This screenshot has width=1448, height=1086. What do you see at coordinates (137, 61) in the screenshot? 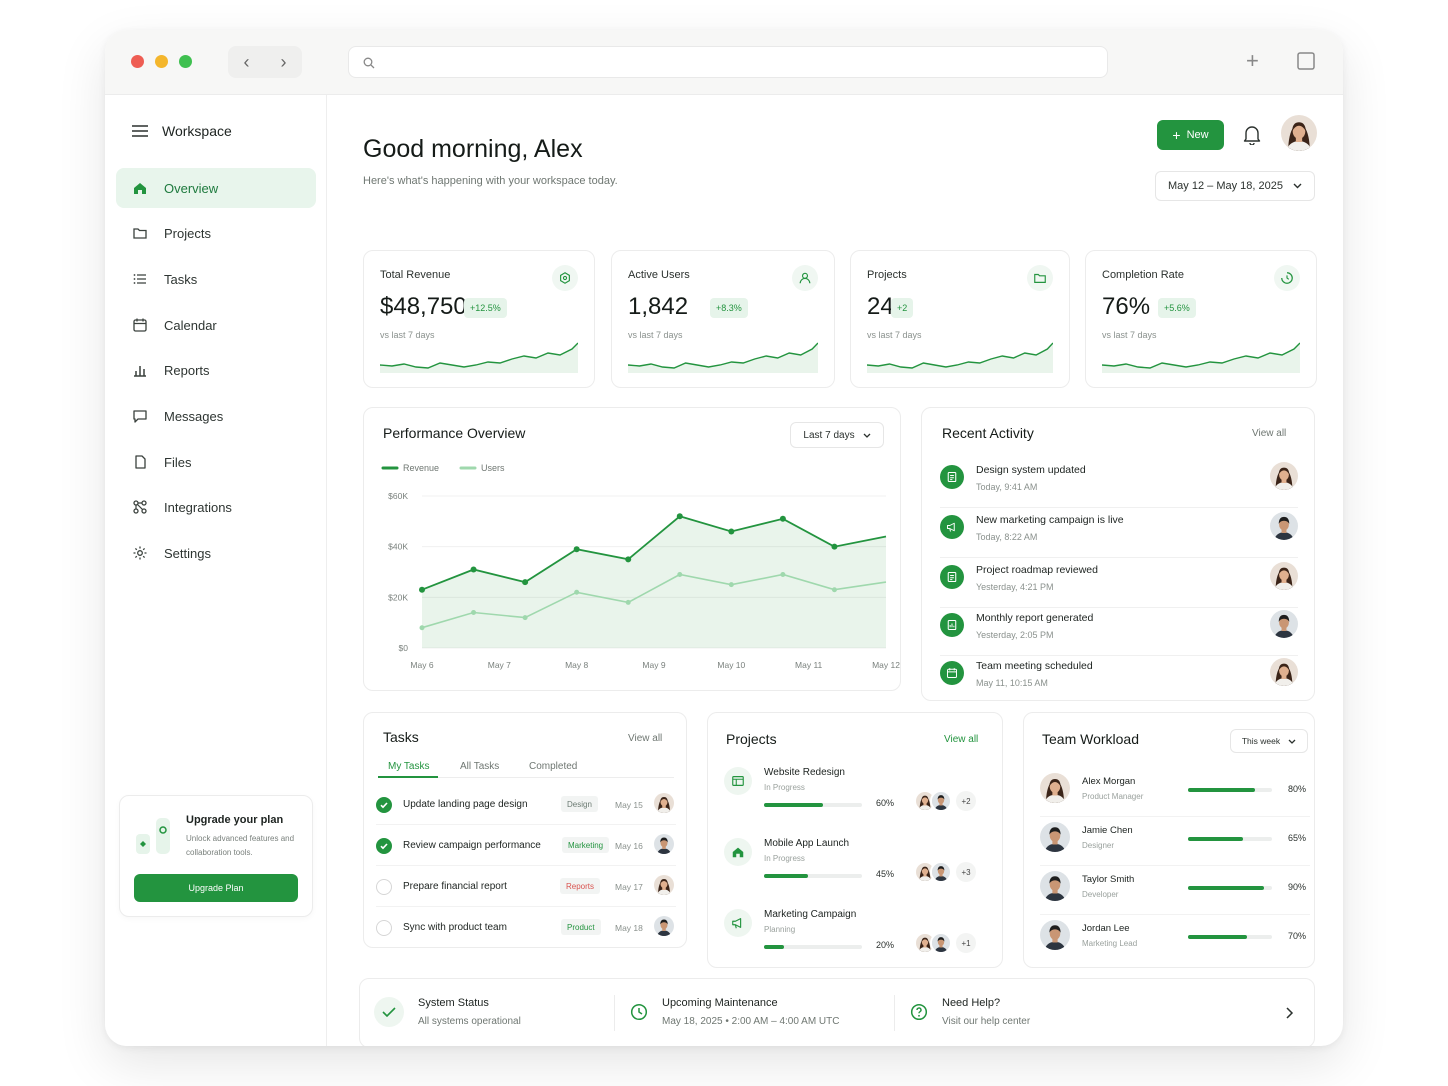
I see `close-window-button` at bounding box center [137, 61].